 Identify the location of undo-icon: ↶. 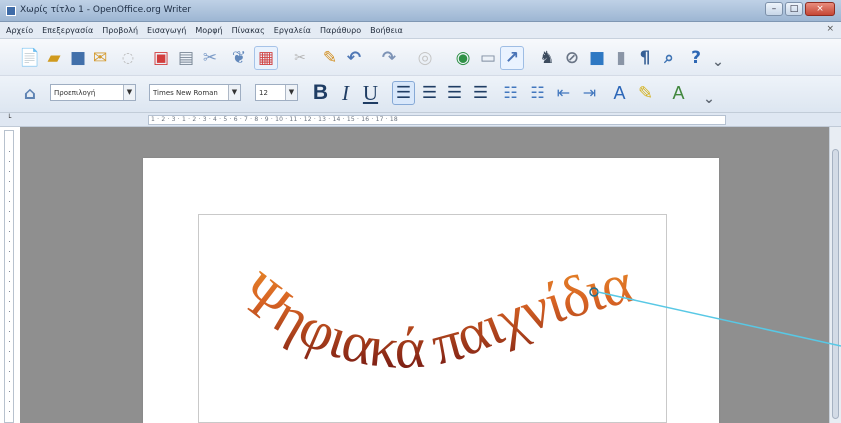
(354, 58).